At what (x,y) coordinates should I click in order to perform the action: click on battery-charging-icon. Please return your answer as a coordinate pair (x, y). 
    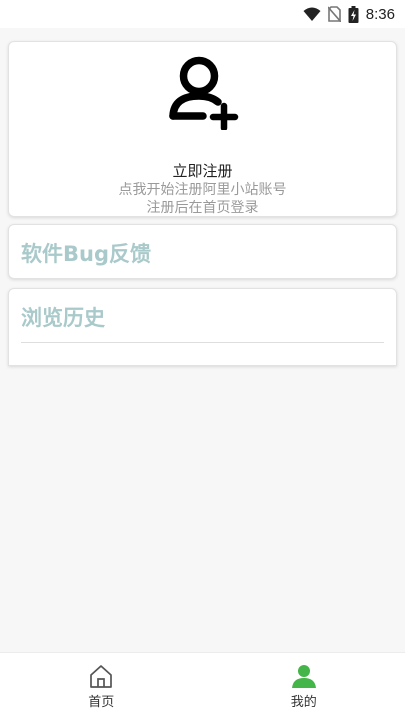
    Looking at the image, I should click on (353, 14).